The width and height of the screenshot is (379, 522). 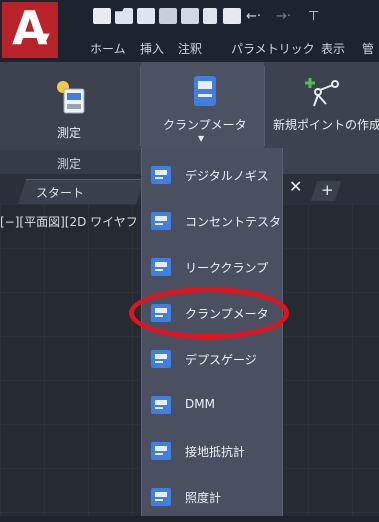 I want to click on dropdown-item: リーククランプ, so click(x=211, y=268).